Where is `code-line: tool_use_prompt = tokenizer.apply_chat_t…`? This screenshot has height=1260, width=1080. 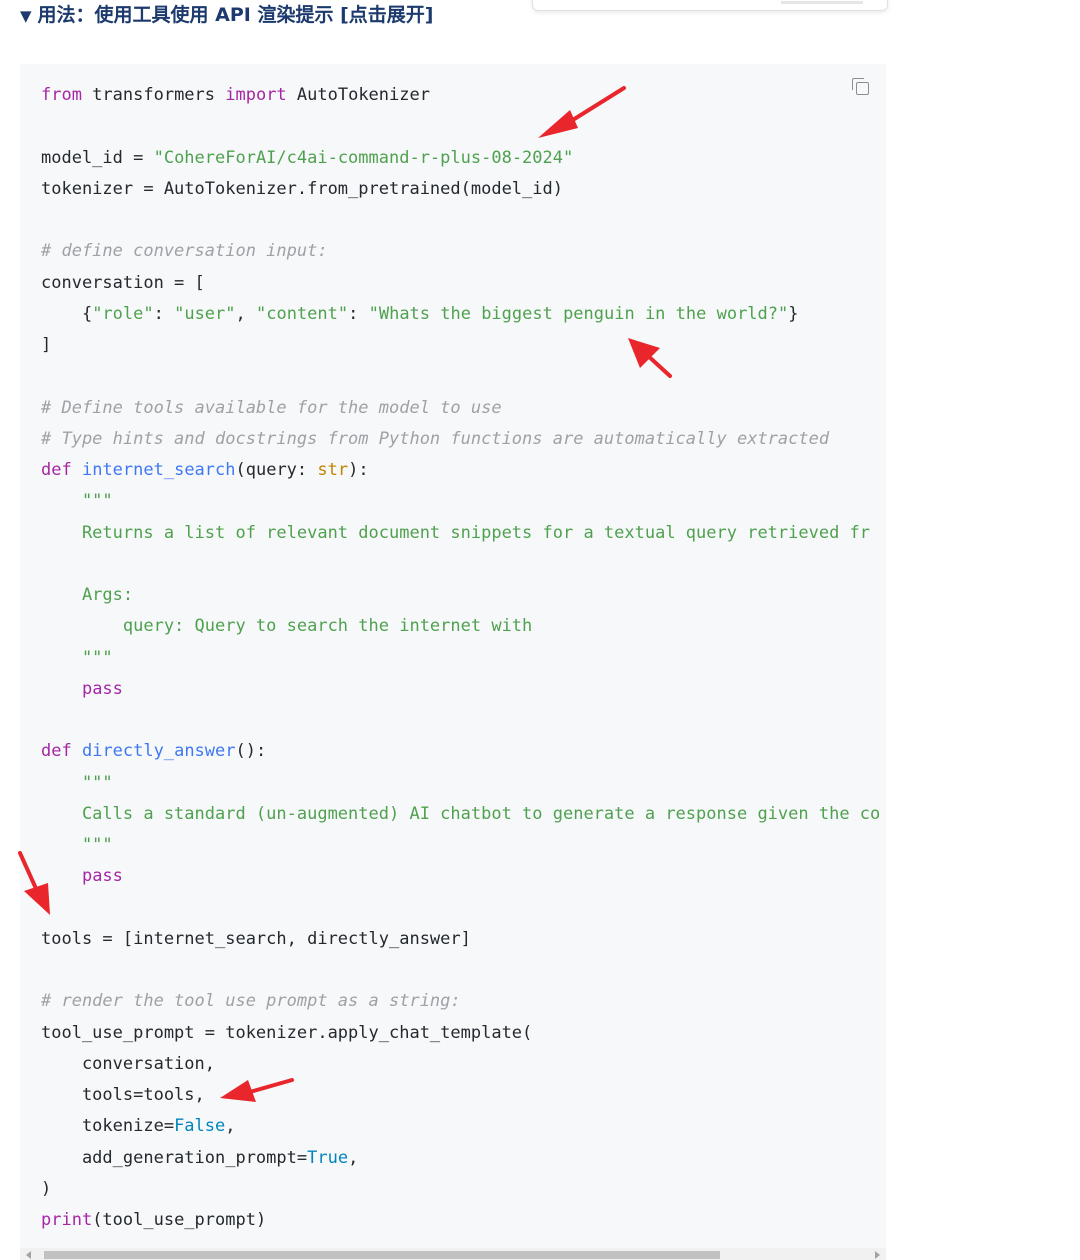 code-line: tool_use_prompt = tokenizer.apply_chat_t… is located at coordinates (287, 1032).